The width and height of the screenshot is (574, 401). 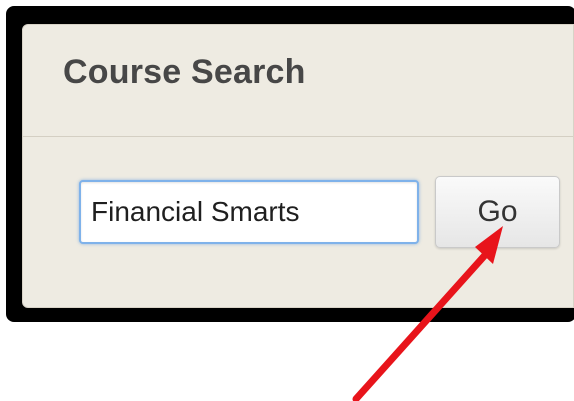 I want to click on course-search-input, so click(x=249, y=212).